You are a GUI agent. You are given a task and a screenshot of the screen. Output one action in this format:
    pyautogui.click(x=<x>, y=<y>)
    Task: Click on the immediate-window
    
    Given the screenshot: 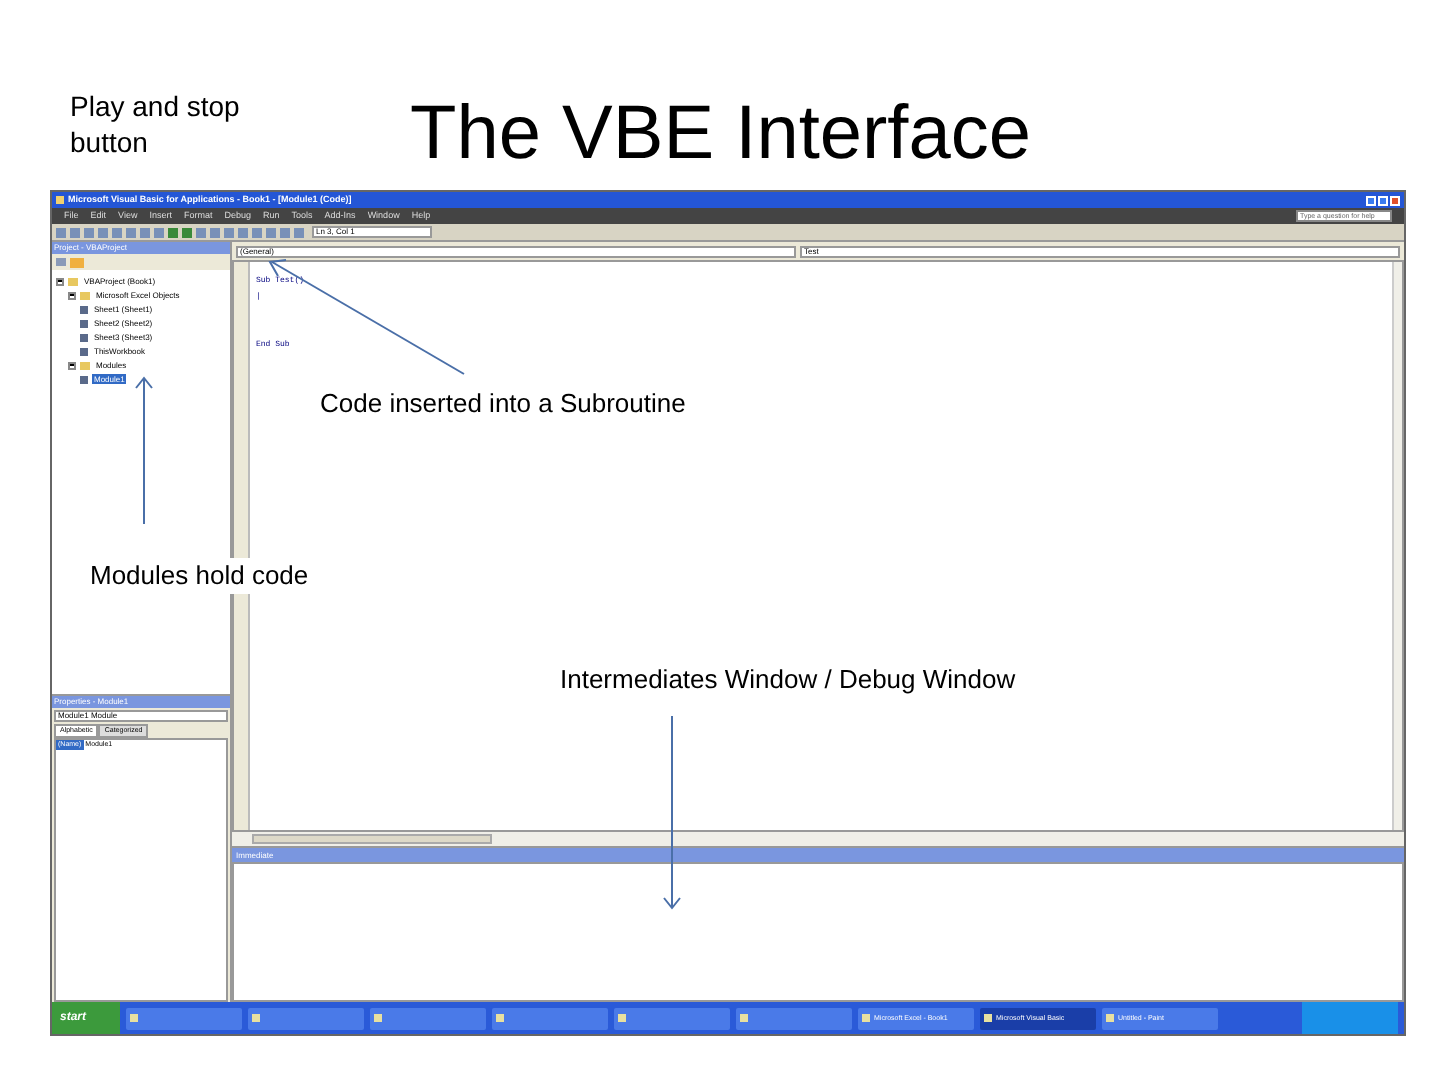 What is the action you would take?
    pyautogui.click(x=818, y=932)
    